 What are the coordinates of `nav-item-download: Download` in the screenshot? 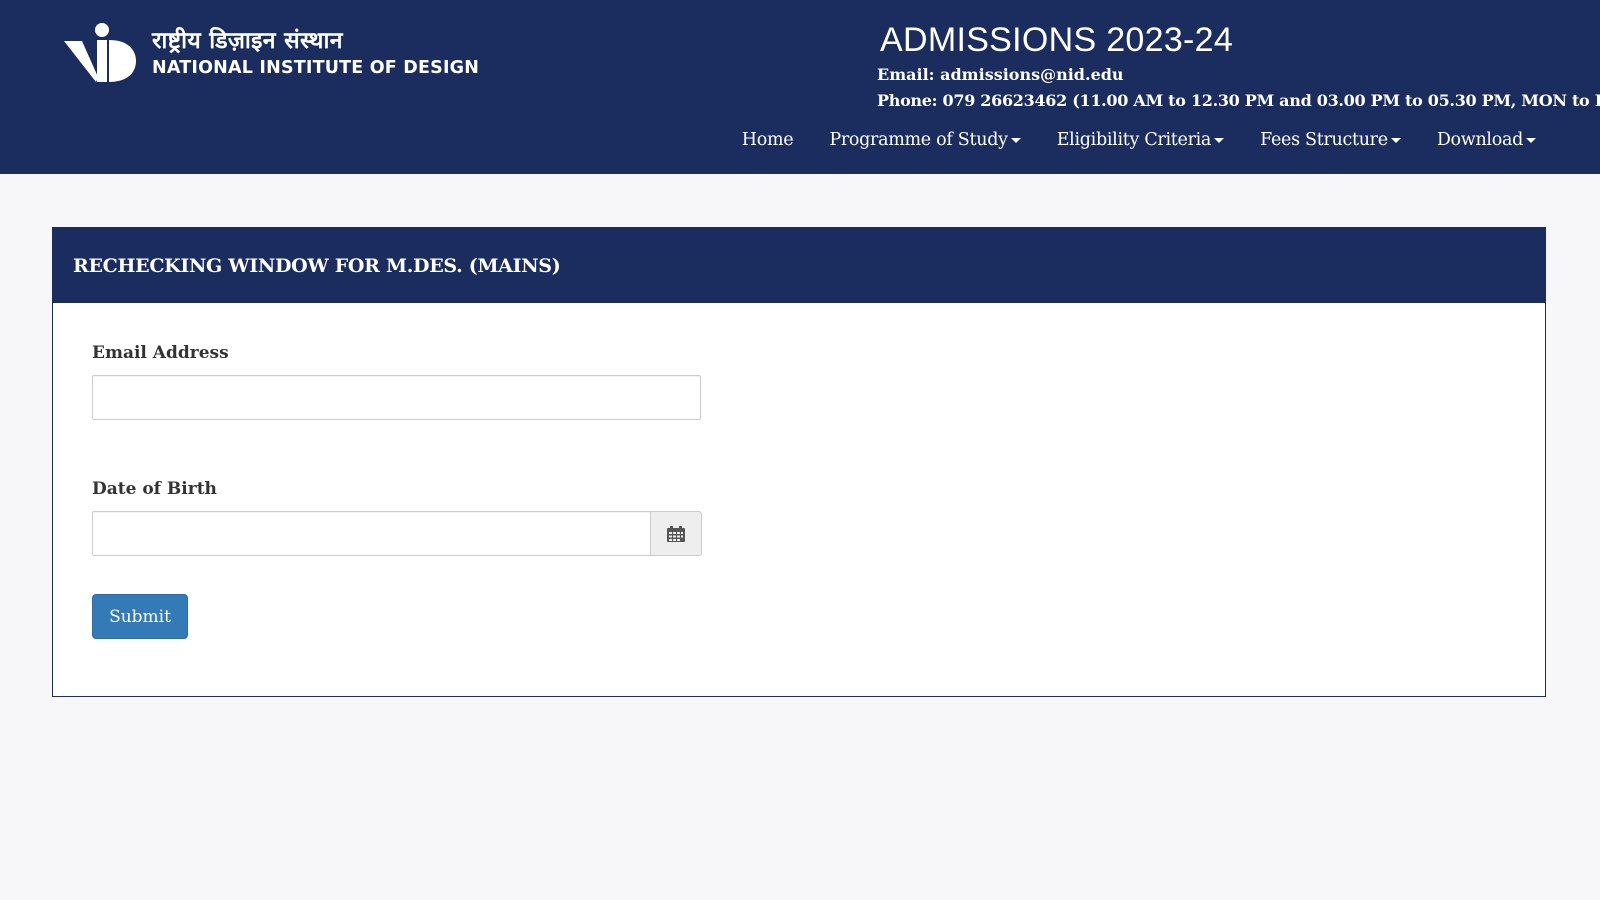 It's located at (1486, 140).